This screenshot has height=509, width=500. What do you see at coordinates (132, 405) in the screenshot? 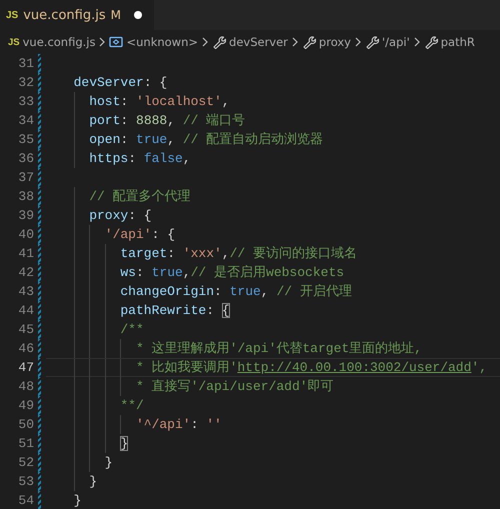
I see `code-token: **/` at bounding box center [132, 405].